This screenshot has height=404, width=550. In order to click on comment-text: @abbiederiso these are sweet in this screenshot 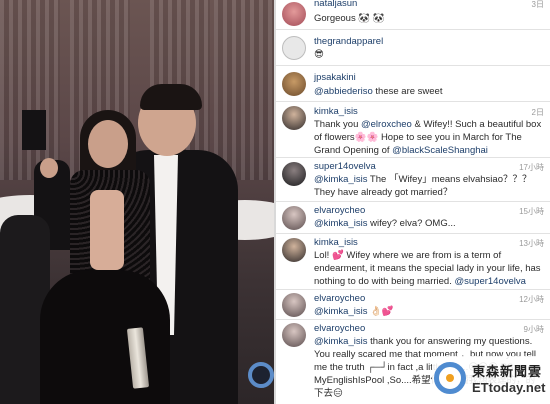, I will do `click(428, 91)`.